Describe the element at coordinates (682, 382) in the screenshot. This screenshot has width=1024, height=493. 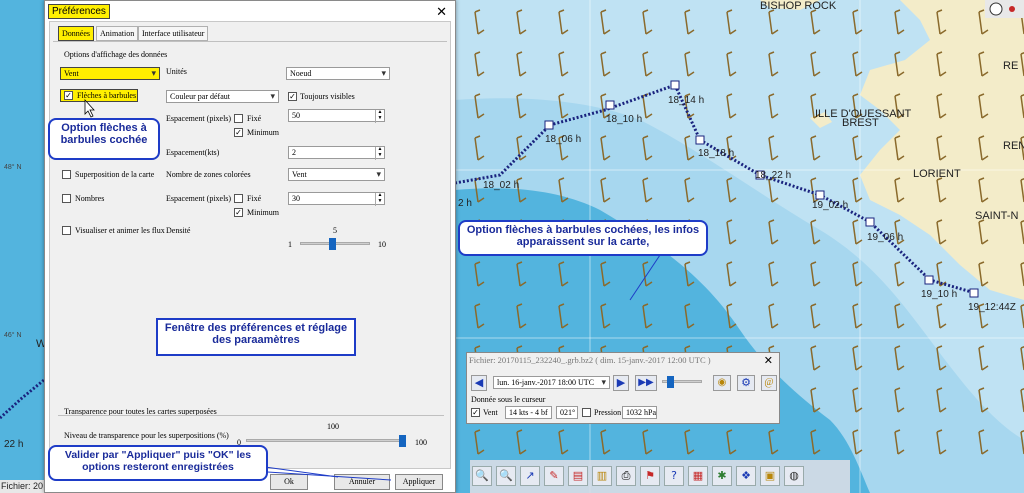
I see `time-slider` at that location.